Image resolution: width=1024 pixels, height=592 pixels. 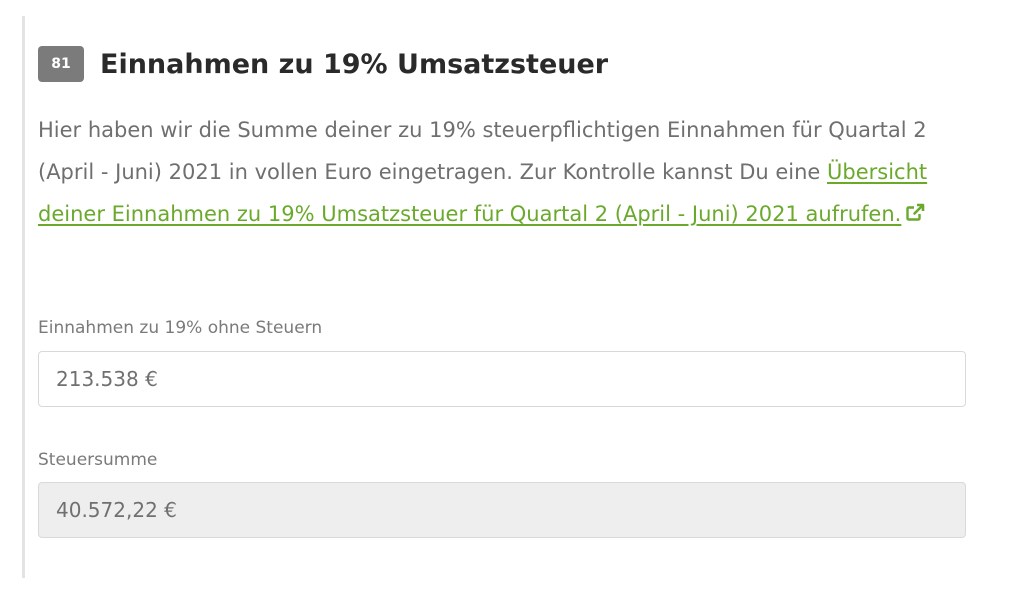 I want to click on net-income-label: Einnahmen zu 19% ohne Steuern, so click(x=180, y=328).